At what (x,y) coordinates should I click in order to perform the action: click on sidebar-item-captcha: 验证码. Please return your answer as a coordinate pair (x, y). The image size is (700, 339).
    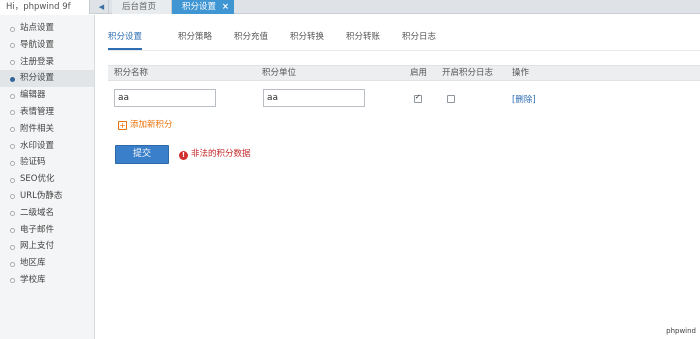
    Looking at the image, I should click on (47, 162).